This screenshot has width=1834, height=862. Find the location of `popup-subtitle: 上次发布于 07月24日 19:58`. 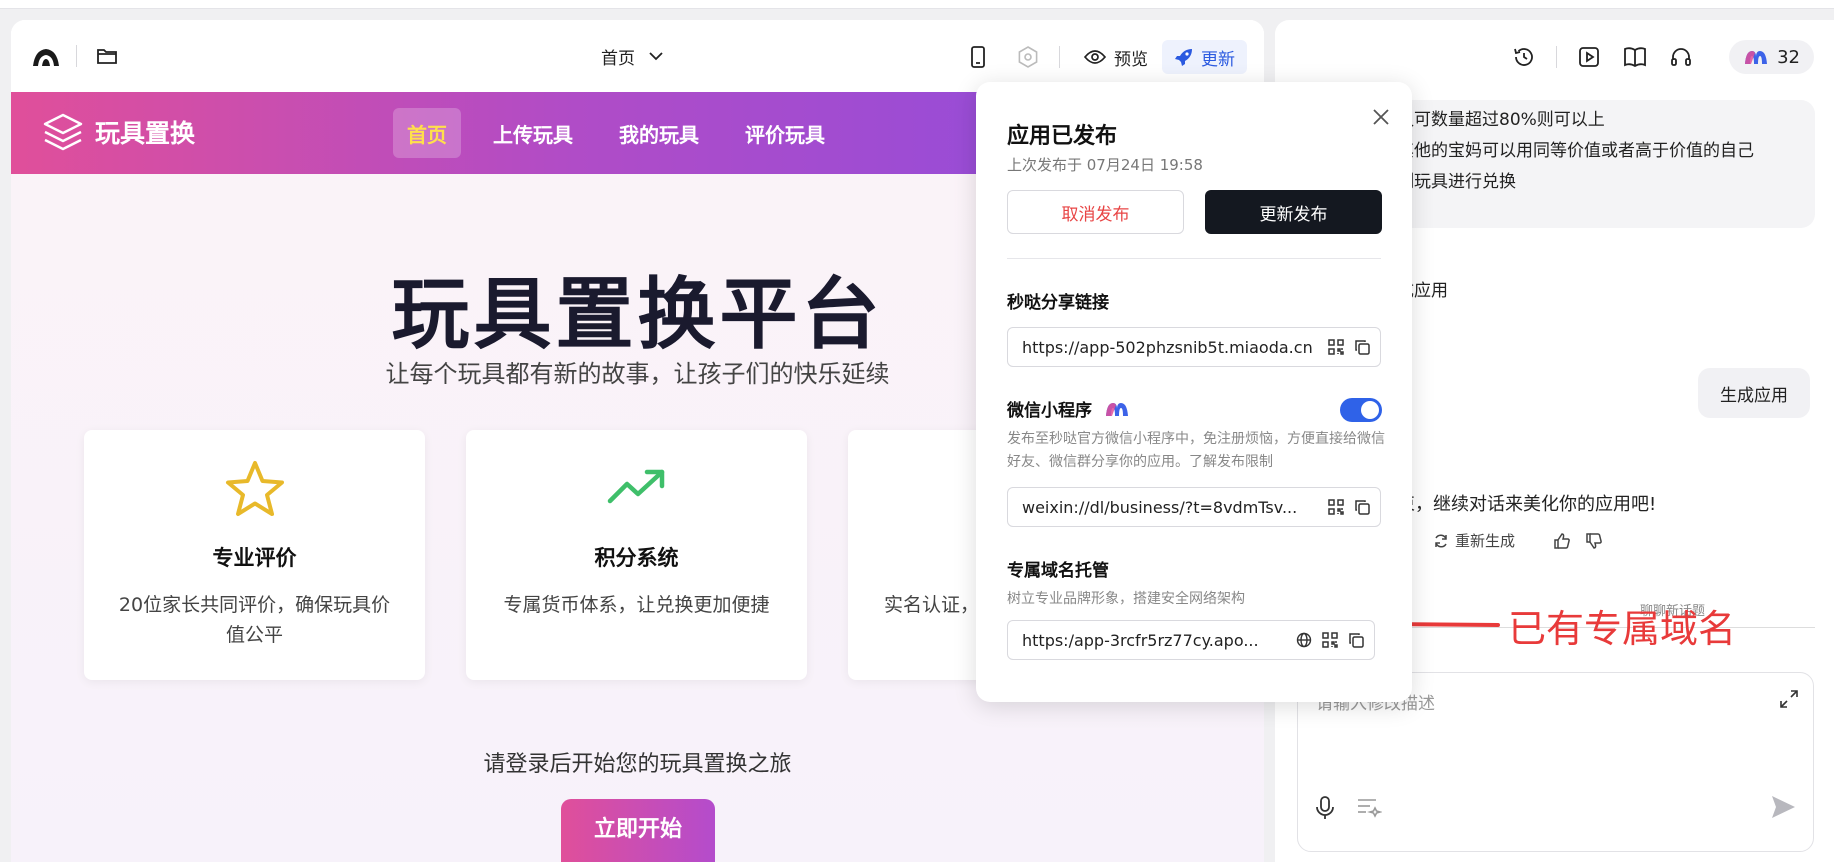

popup-subtitle: 上次发布于 07月24日 19:58 is located at coordinates (1105, 165).